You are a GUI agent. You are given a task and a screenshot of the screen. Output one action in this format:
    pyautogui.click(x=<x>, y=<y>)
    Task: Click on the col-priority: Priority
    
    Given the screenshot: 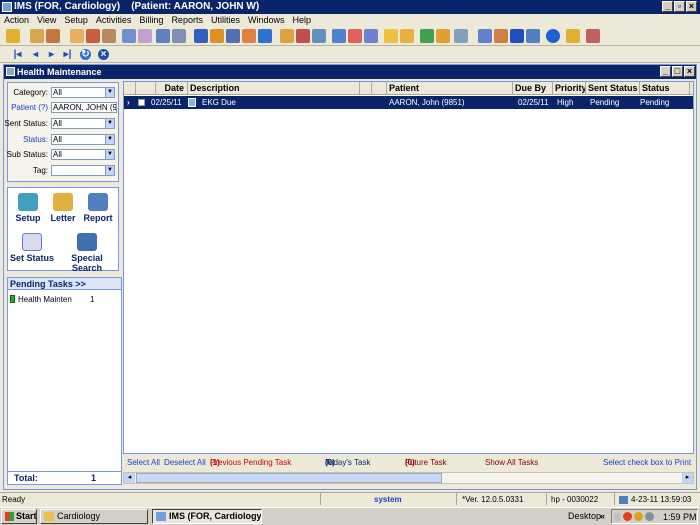 What is the action you would take?
    pyautogui.click(x=569, y=88)
    